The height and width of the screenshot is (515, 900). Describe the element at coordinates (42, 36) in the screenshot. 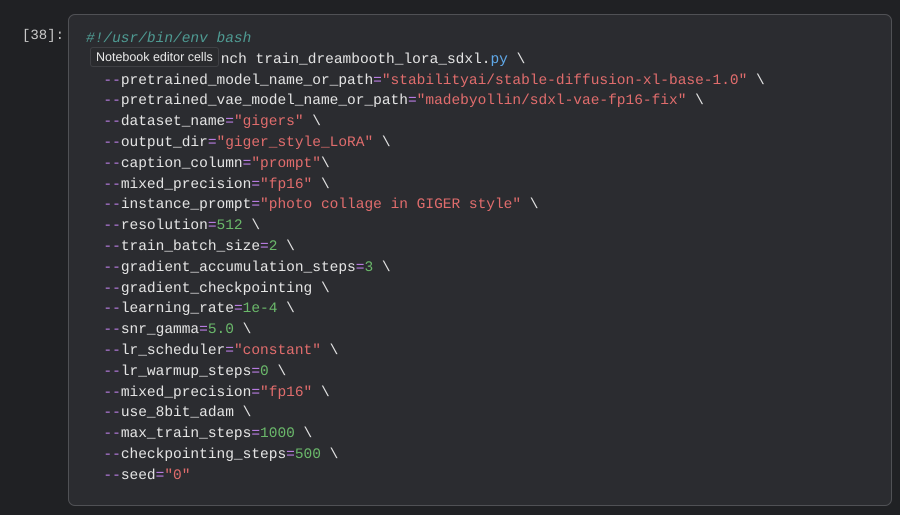

I see `cell-prompt: [38]:` at that location.